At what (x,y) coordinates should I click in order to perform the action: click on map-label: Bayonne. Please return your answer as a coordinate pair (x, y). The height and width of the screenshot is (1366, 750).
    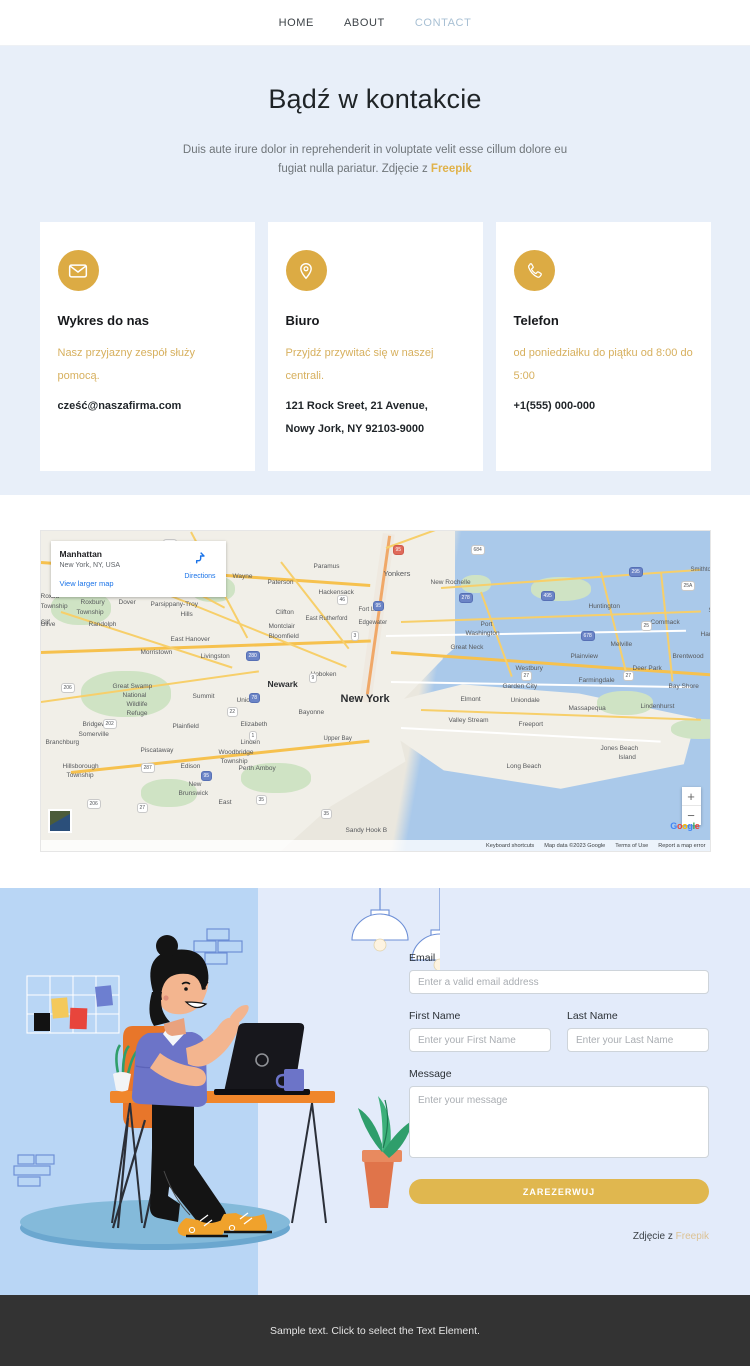
    Looking at the image, I should click on (311, 712).